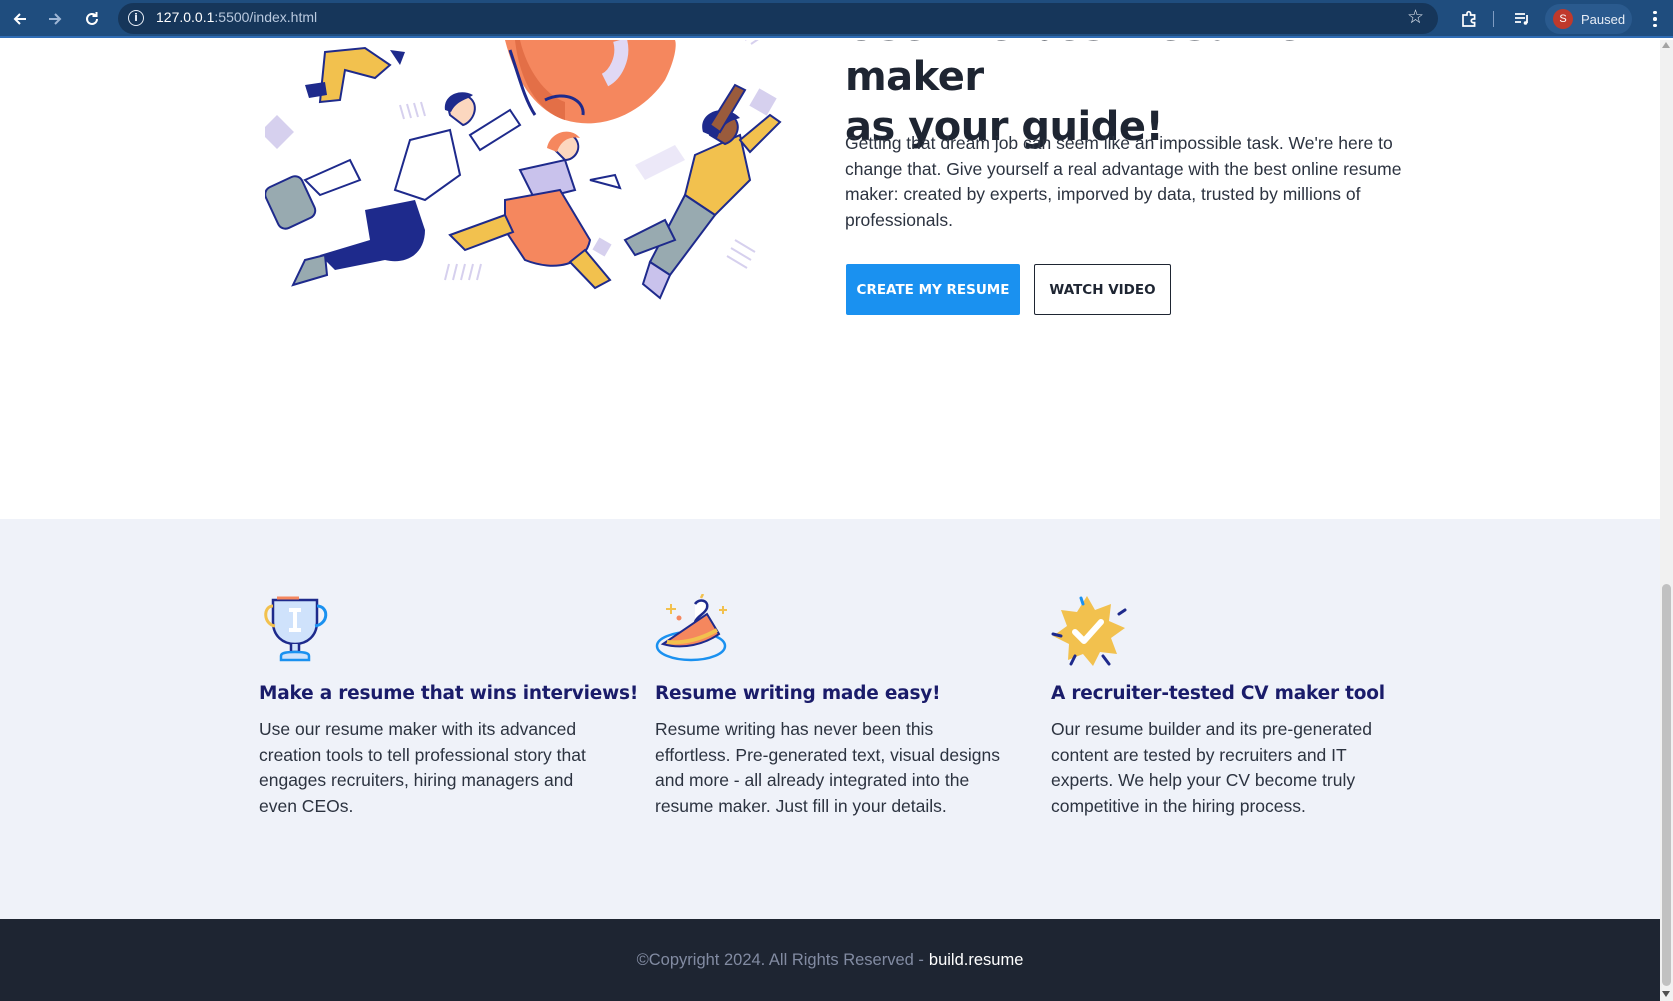 Image resolution: width=1673 pixels, height=1001 pixels. I want to click on playlist-icon, so click(1521, 19).